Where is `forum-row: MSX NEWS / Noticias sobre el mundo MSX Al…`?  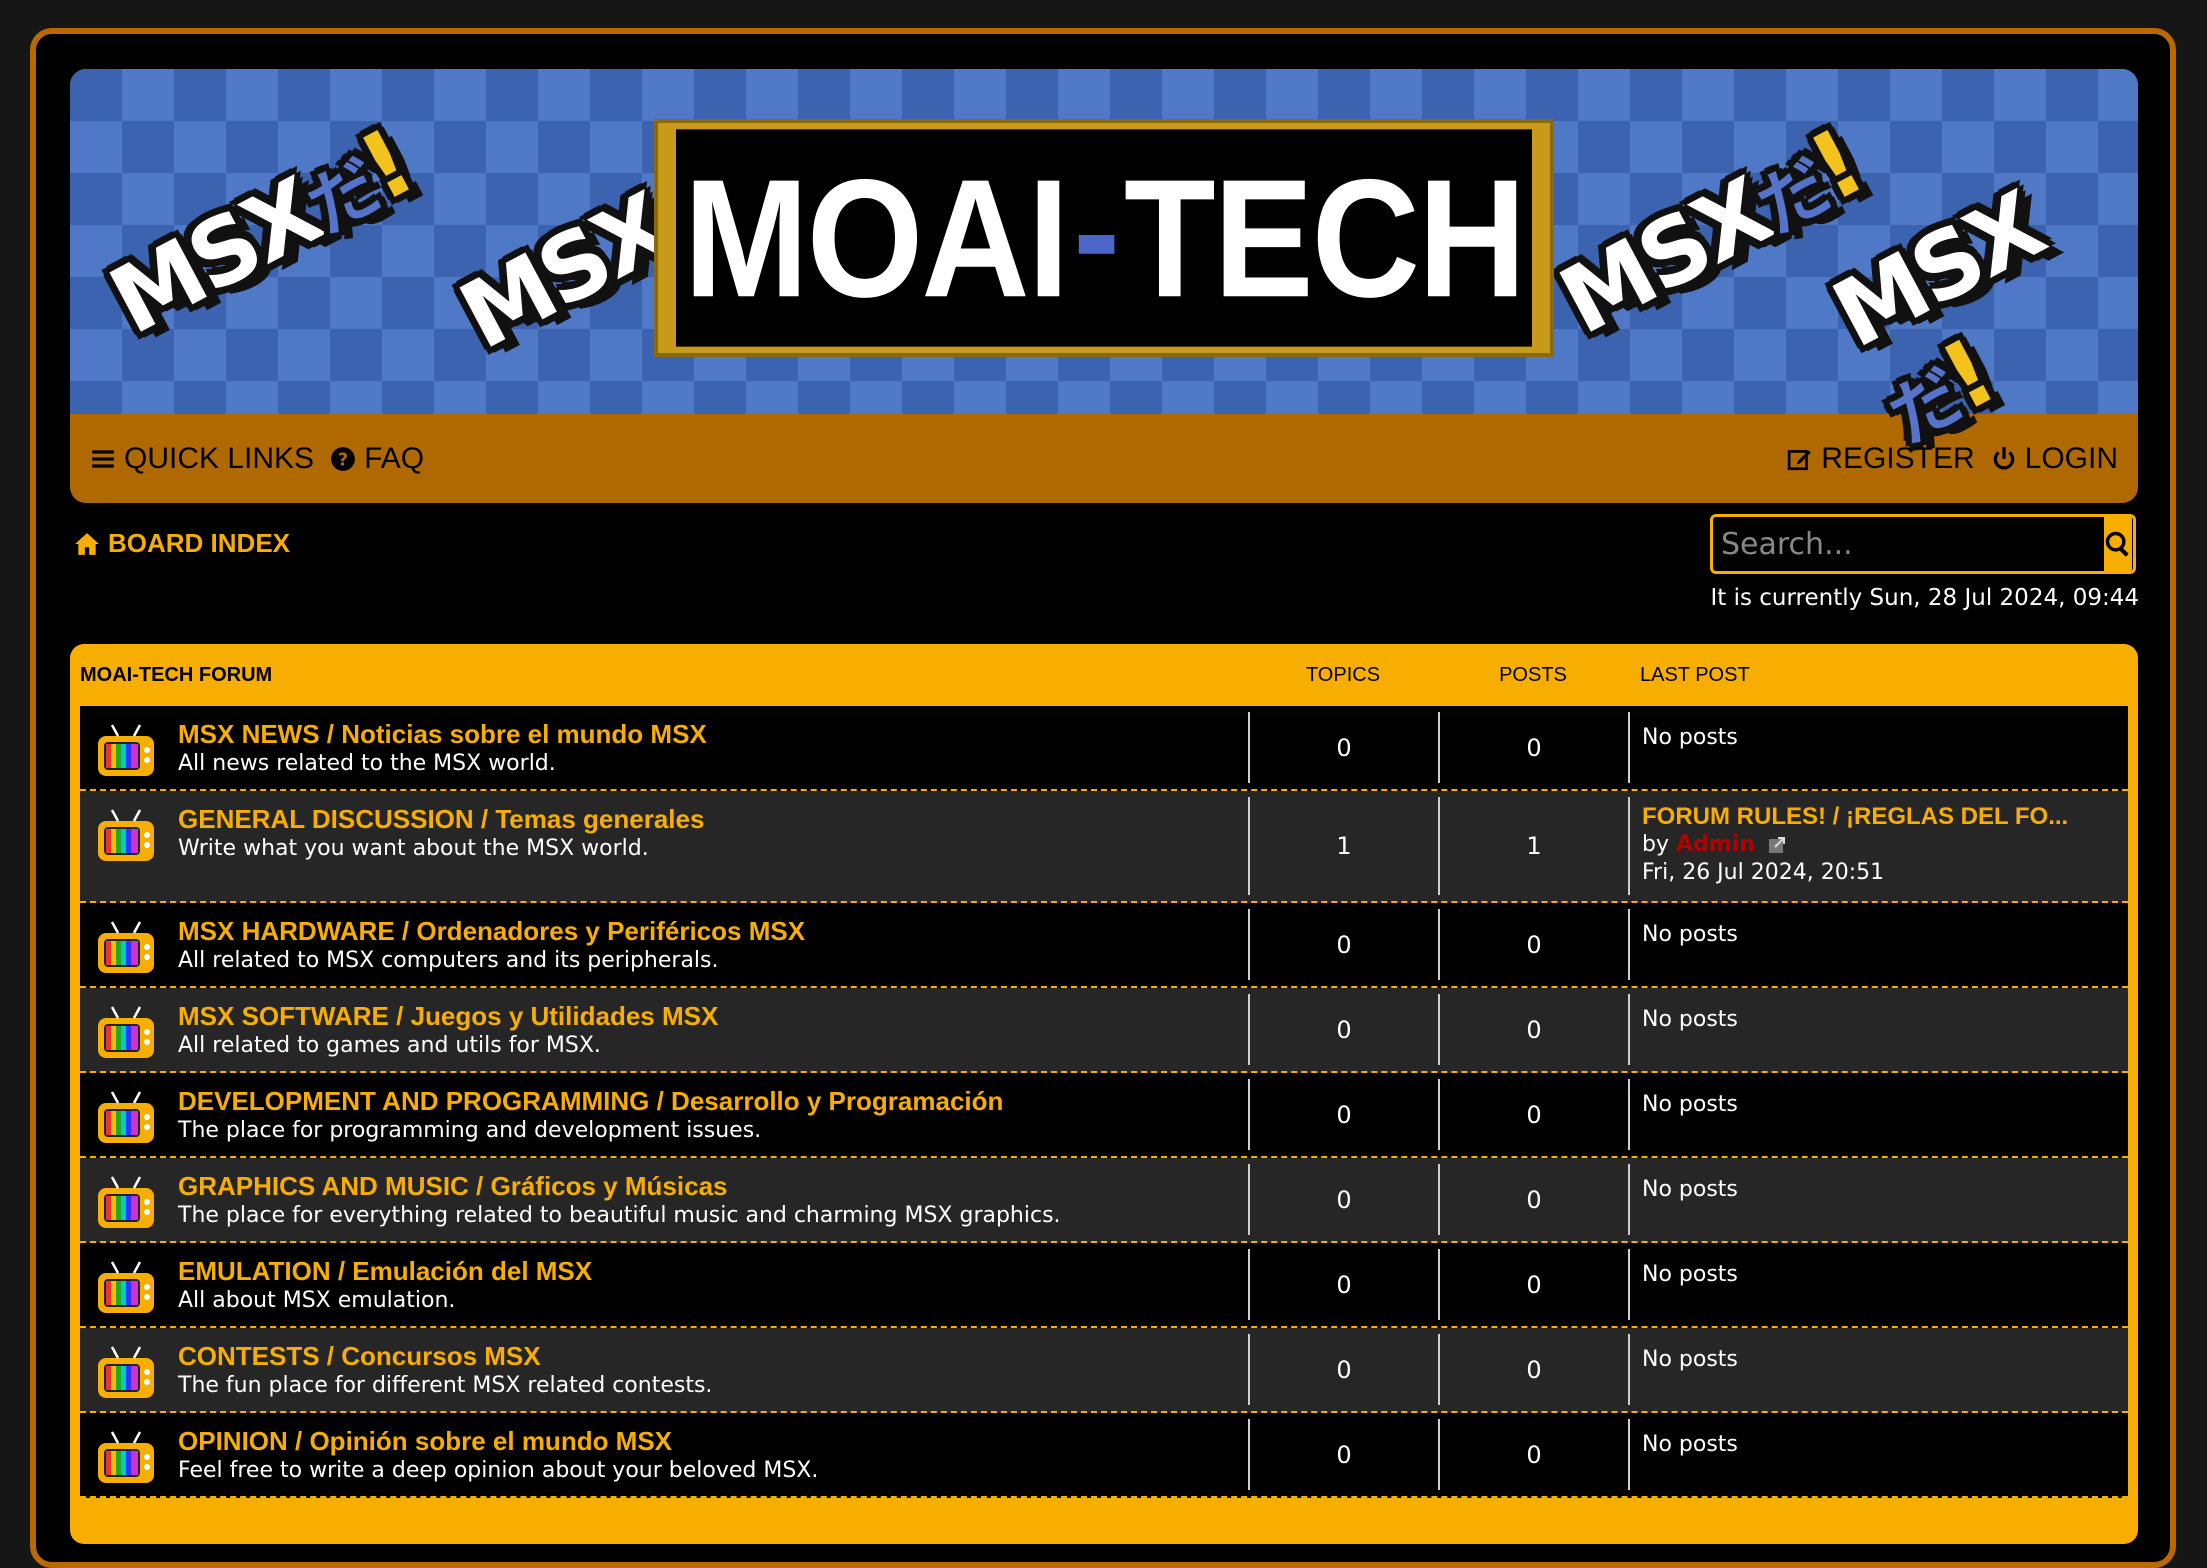
forum-row: MSX NEWS / Noticias sobre el mundo MSX Al… is located at coordinates (1104, 748).